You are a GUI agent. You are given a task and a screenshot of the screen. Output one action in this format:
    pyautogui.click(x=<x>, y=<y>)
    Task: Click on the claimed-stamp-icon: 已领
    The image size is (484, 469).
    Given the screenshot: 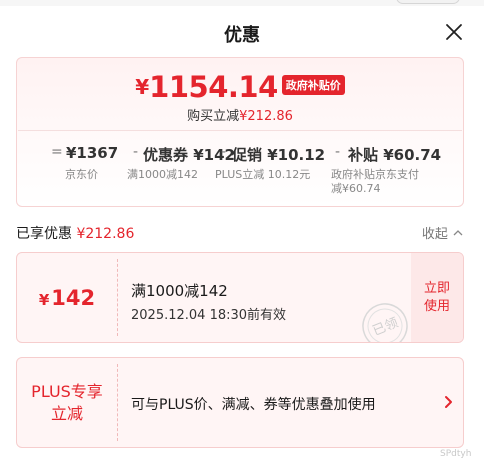 What is the action you would take?
    pyautogui.click(x=385, y=322)
    